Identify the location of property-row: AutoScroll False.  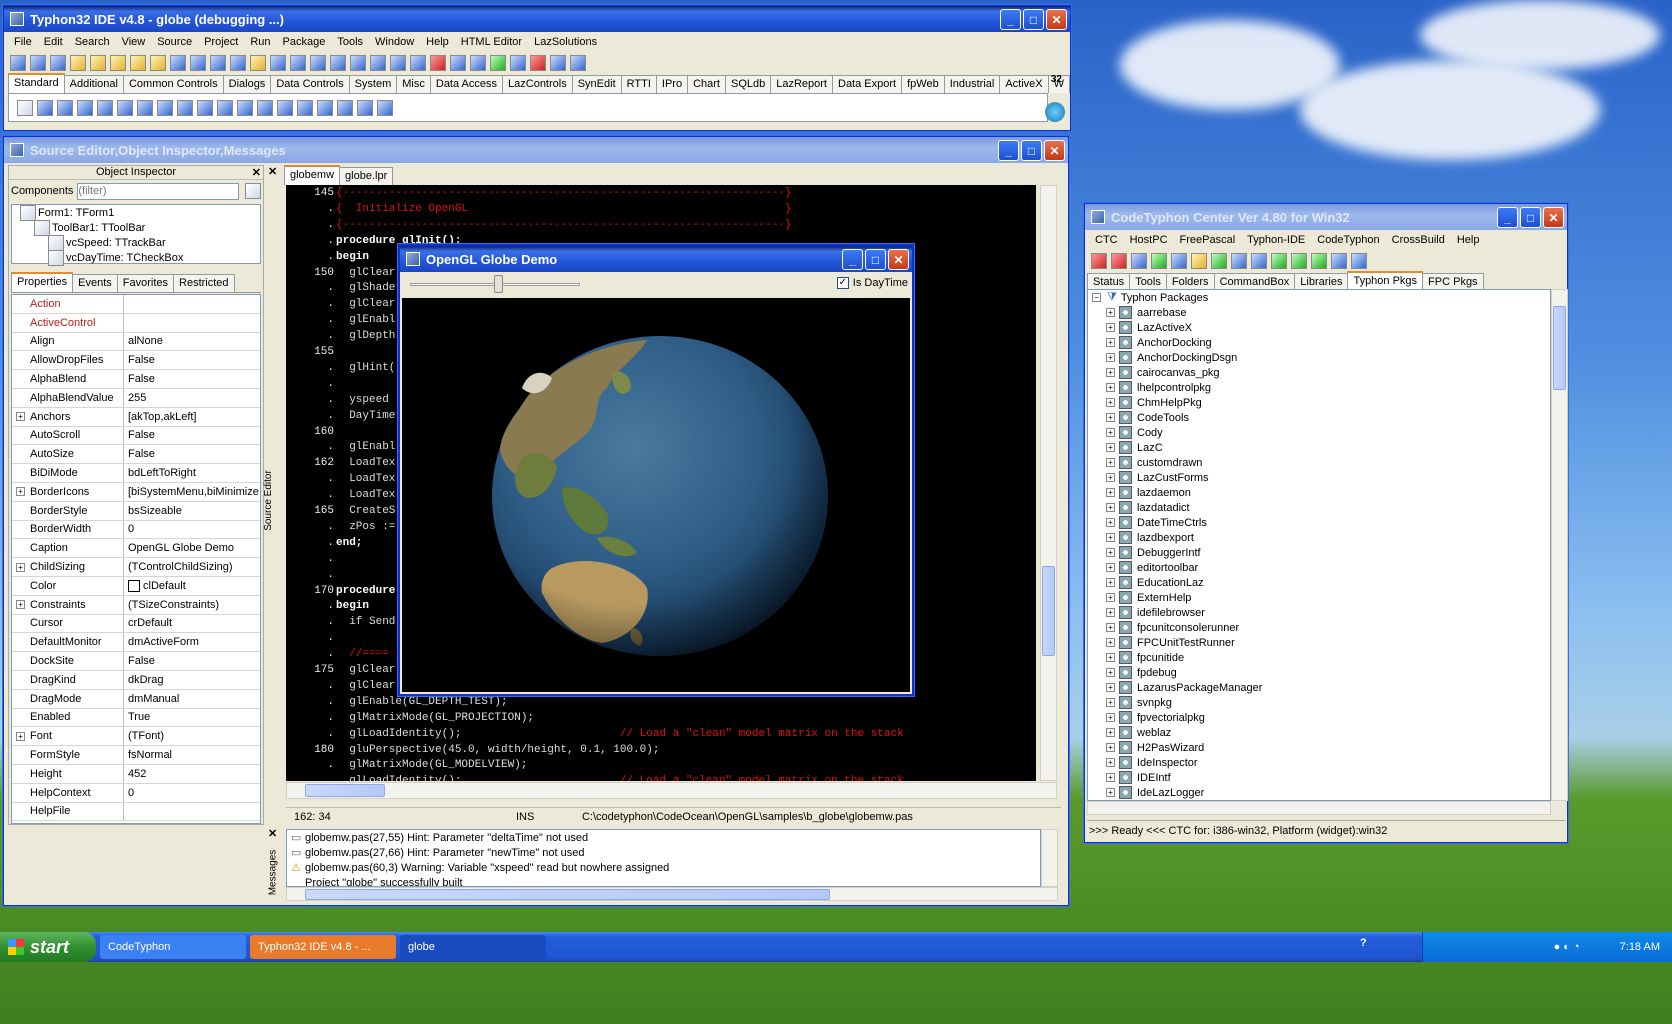
(136, 436).